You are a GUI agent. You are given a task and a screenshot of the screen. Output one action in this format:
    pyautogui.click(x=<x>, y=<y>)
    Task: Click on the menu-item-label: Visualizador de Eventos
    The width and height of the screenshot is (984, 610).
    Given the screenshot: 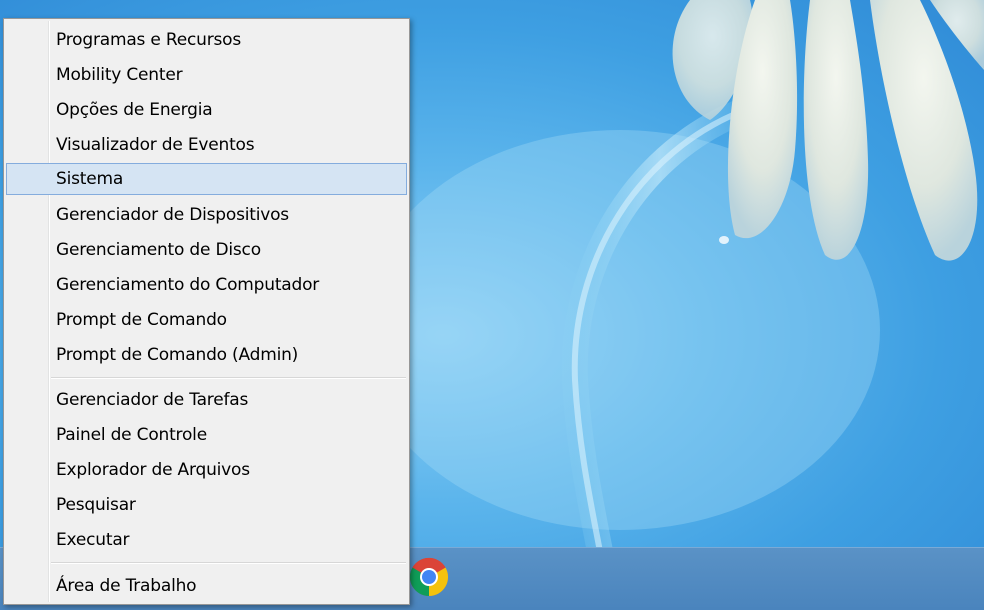 What is the action you would take?
    pyautogui.click(x=155, y=145)
    